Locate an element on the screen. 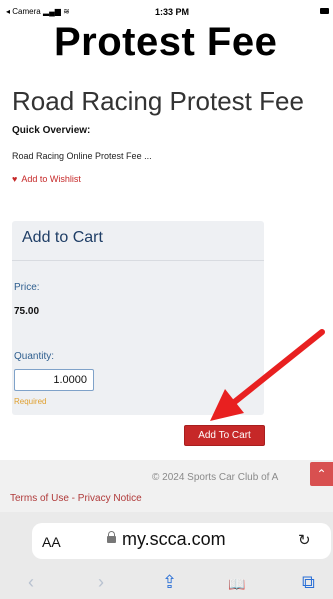 The height and width of the screenshot is (599, 333). bookmarks-icon: 📖 is located at coordinates (236, 584).